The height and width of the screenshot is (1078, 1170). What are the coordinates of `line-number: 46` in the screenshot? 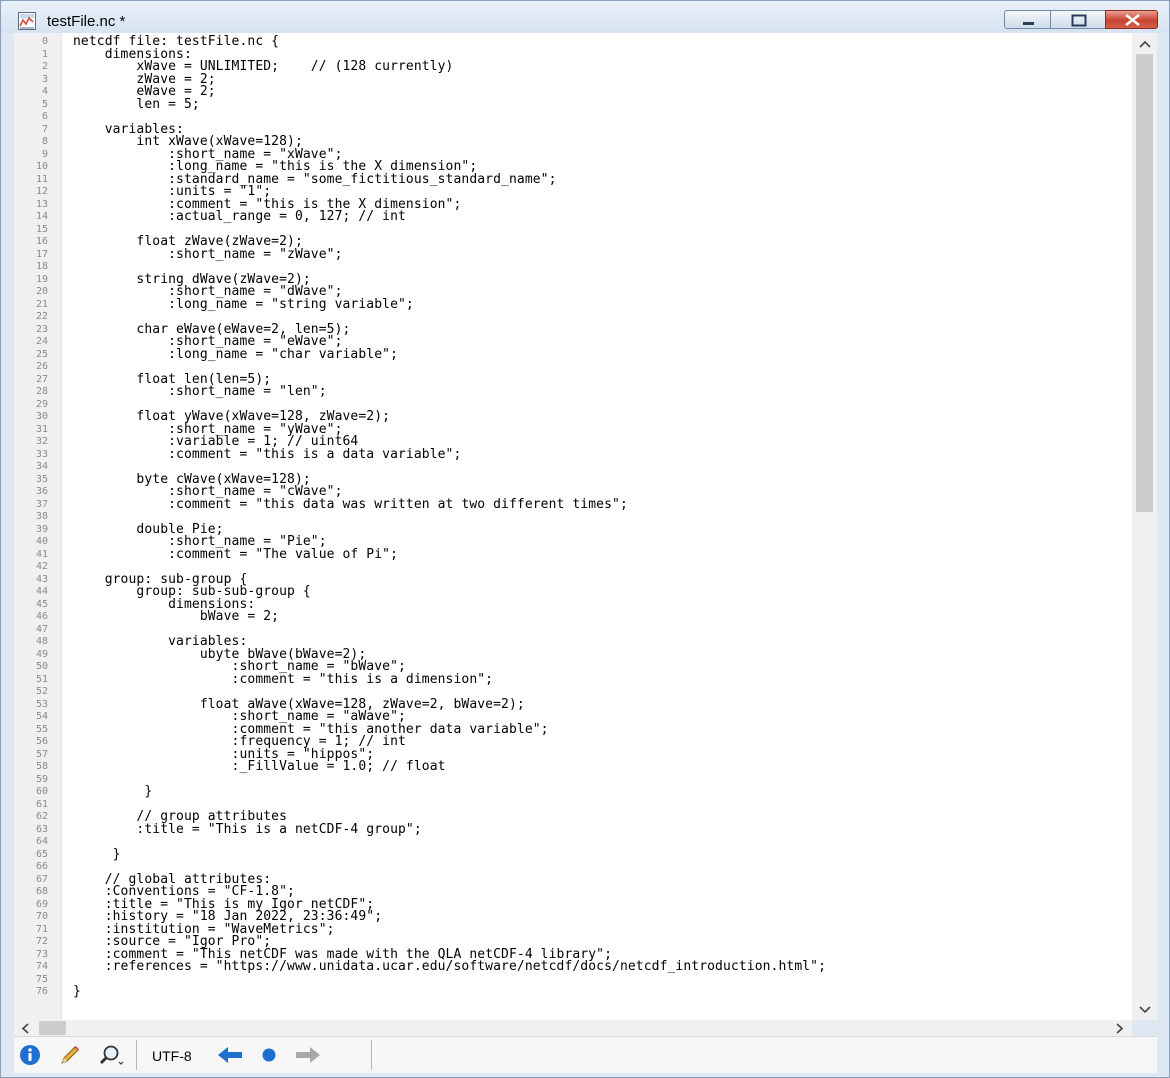 It's located at (41, 616).